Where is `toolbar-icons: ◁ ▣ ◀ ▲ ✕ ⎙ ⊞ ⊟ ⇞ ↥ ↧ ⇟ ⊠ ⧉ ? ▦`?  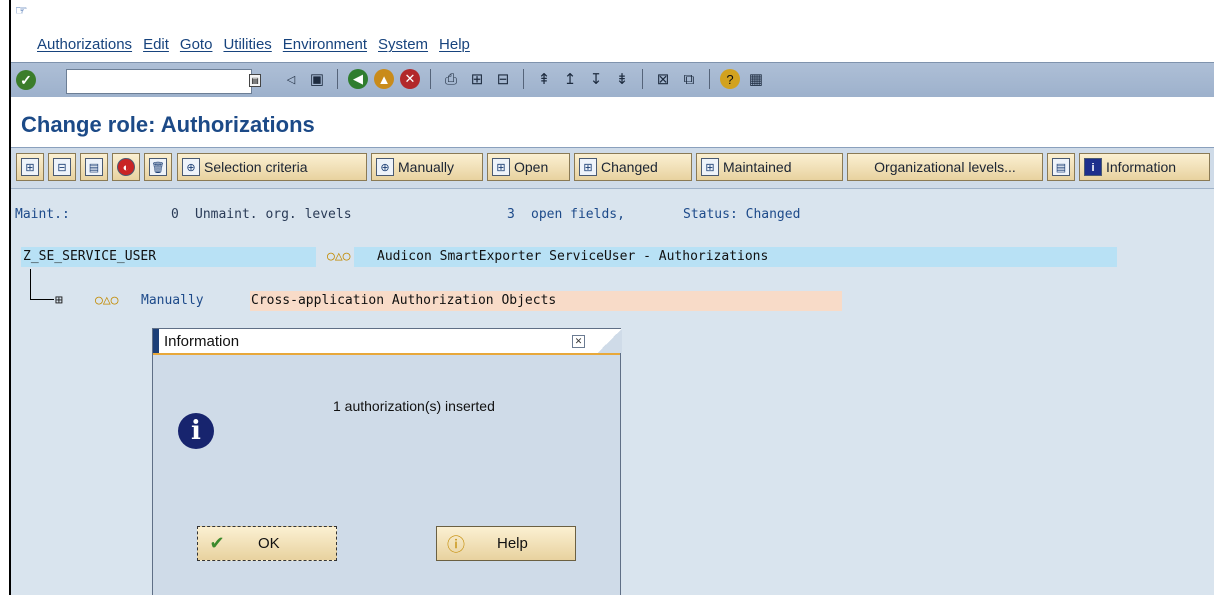 toolbar-icons: ◁ ▣ ◀ ▲ ✕ ⎙ ⊞ ⊟ ⇞ ↥ ↧ ⇟ ⊠ ⧉ ? ▦ is located at coordinates (523, 79).